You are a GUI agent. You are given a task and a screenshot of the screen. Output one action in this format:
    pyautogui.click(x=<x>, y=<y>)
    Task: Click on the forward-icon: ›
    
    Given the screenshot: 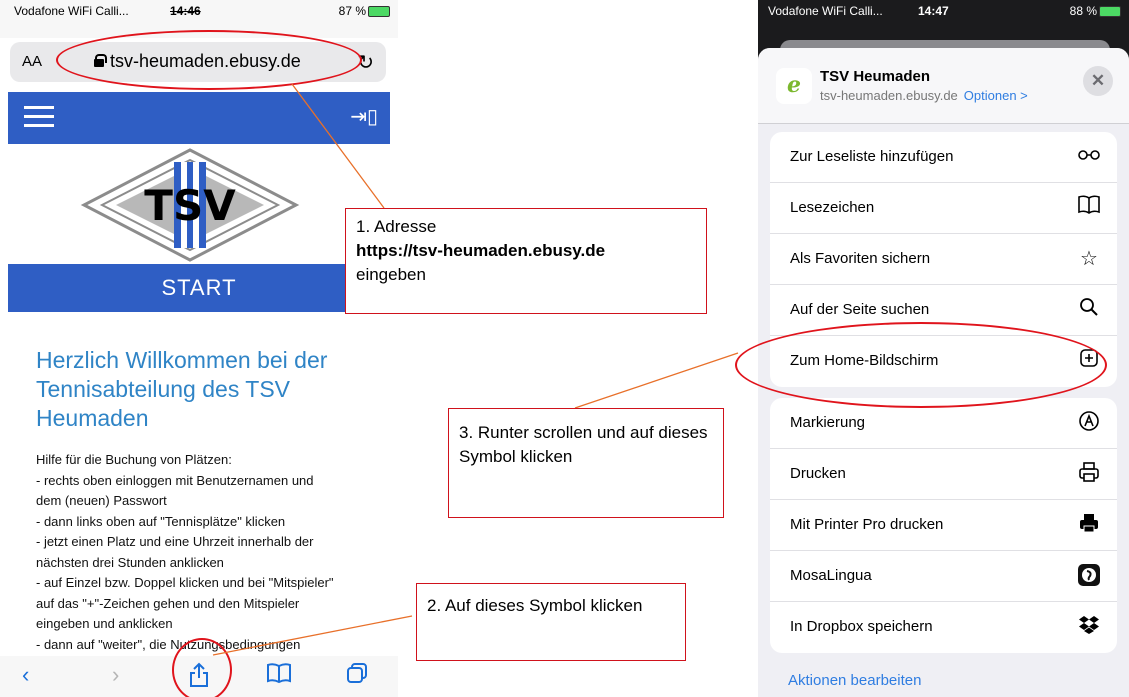 What is the action you would take?
    pyautogui.click(x=115, y=675)
    